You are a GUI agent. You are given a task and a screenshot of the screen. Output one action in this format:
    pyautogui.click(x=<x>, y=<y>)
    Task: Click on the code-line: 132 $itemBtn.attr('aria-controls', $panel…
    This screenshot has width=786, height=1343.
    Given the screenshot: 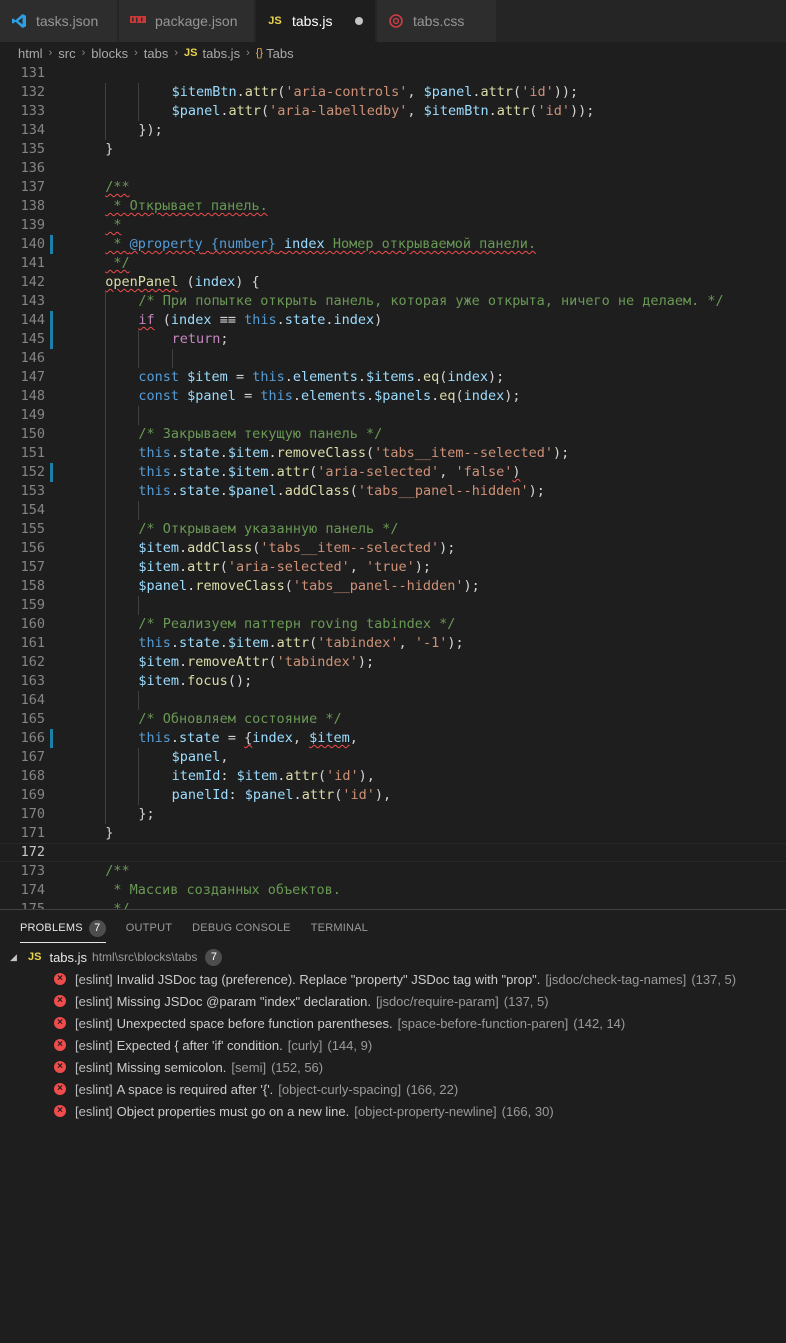 What is the action you would take?
    pyautogui.click(x=393, y=92)
    